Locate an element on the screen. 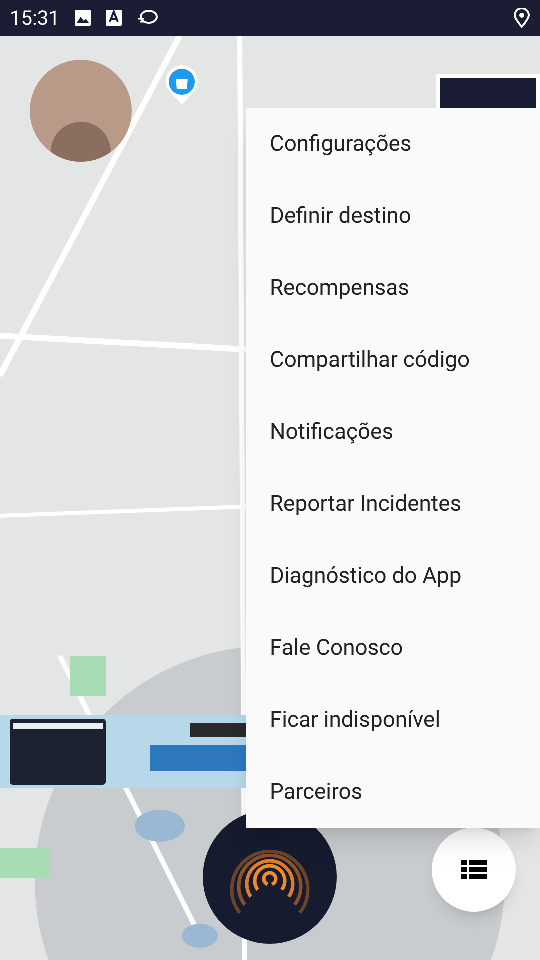 This screenshot has width=540, height=960. location-icon is located at coordinates (522, 18).